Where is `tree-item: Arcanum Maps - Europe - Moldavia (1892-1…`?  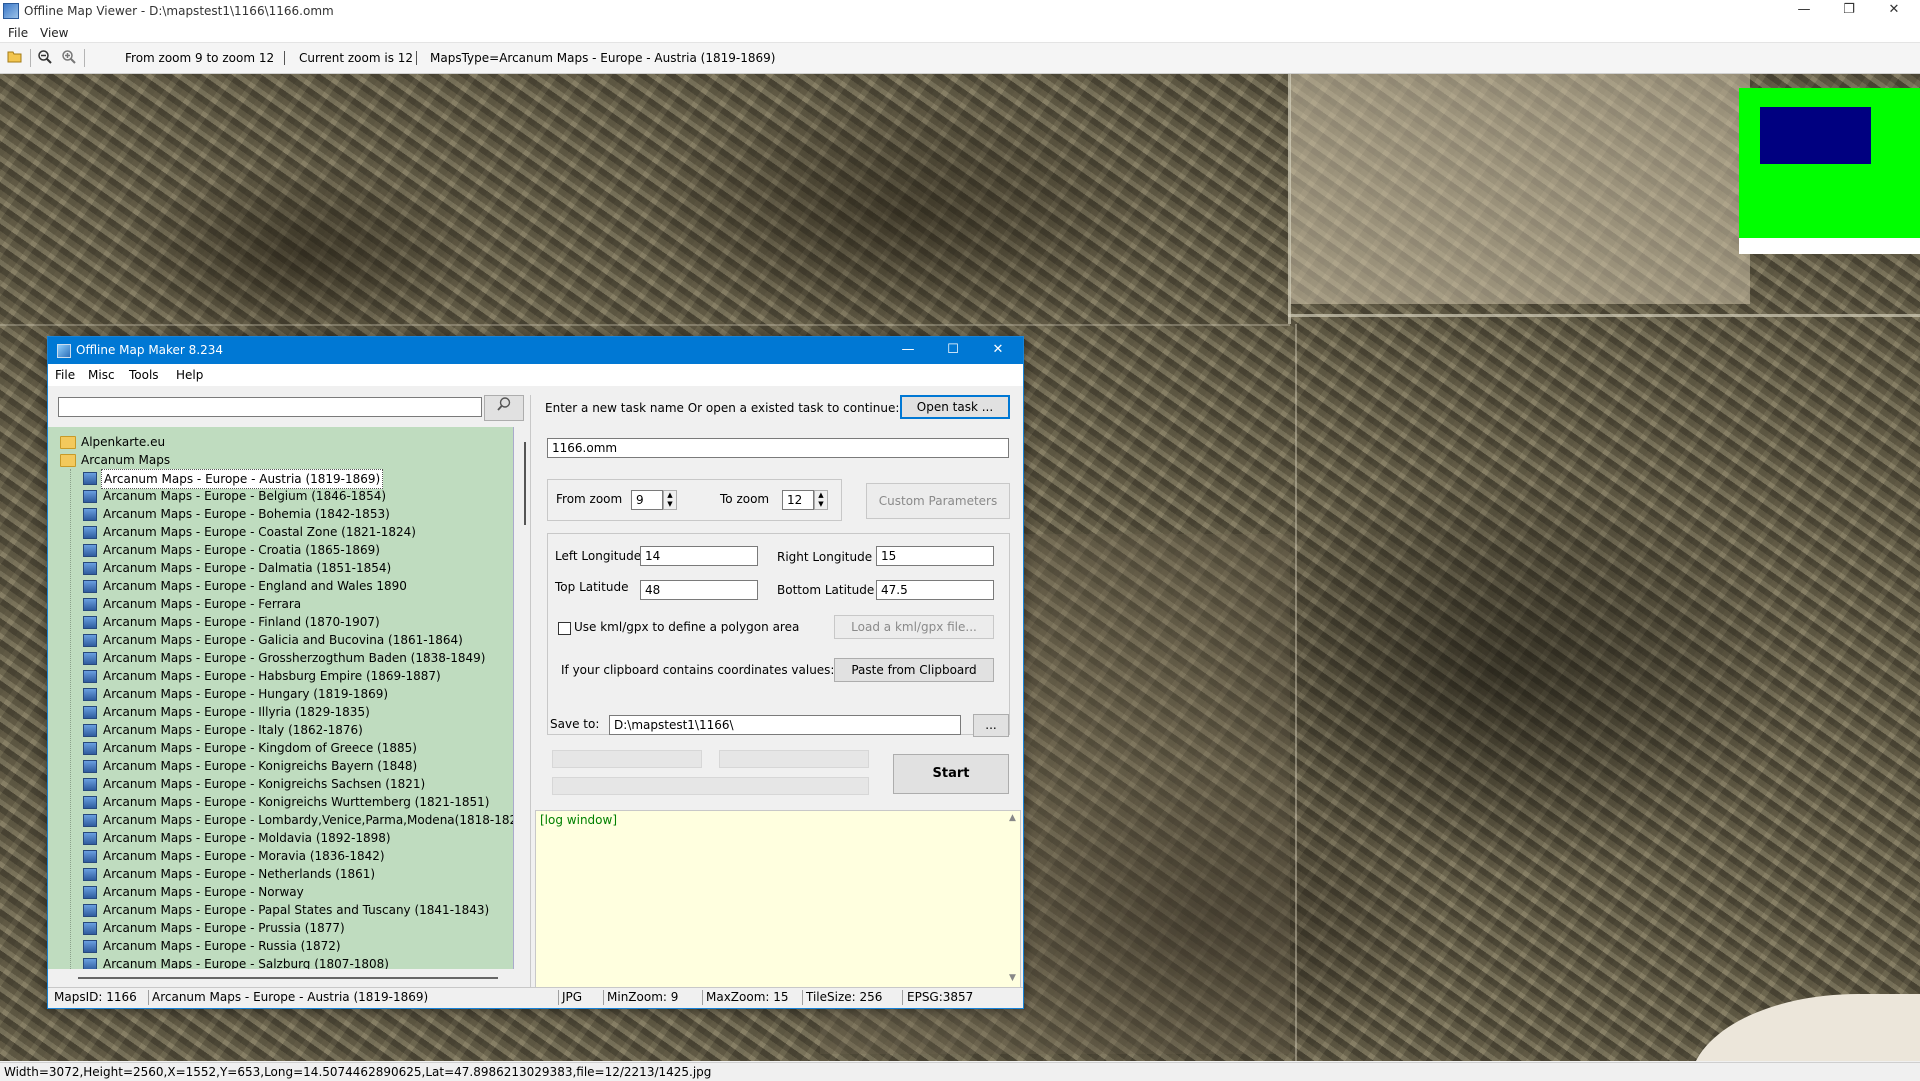 tree-item: Arcanum Maps - Europe - Moldavia (1892-1… is located at coordinates (280, 838).